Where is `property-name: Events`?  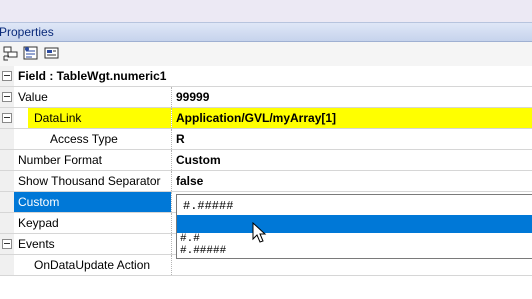 property-name: Events is located at coordinates (36, 244).